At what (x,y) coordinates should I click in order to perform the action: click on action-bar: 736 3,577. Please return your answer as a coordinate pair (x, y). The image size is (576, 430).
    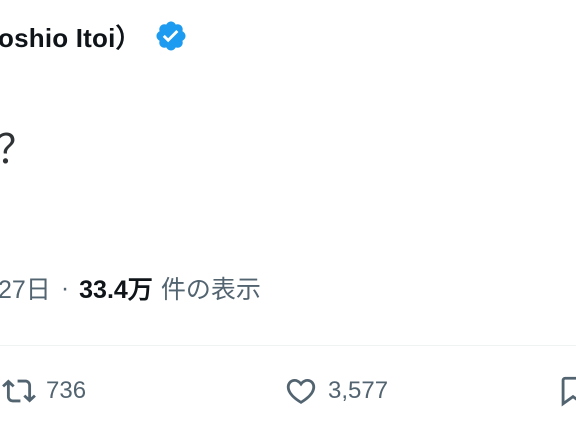
    Looking at the image, I should click on (288, 396).